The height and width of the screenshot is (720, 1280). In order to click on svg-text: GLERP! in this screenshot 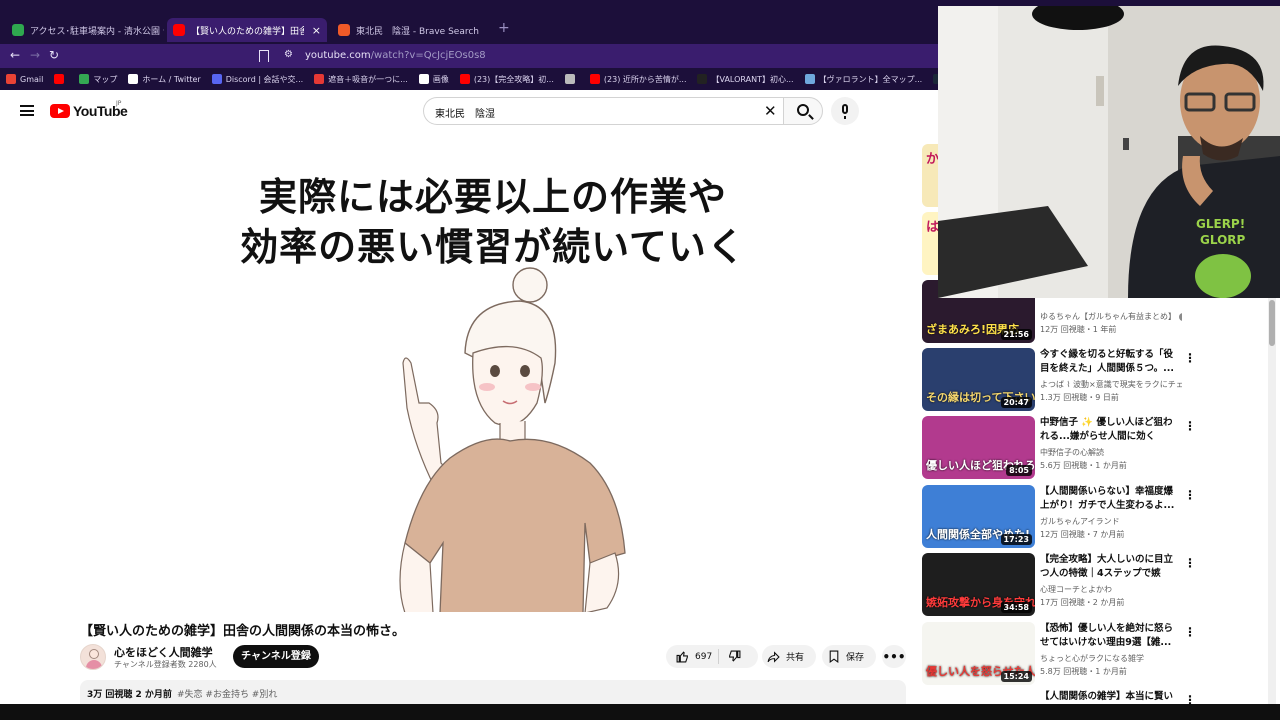, I will do `click(1220, 224)`.